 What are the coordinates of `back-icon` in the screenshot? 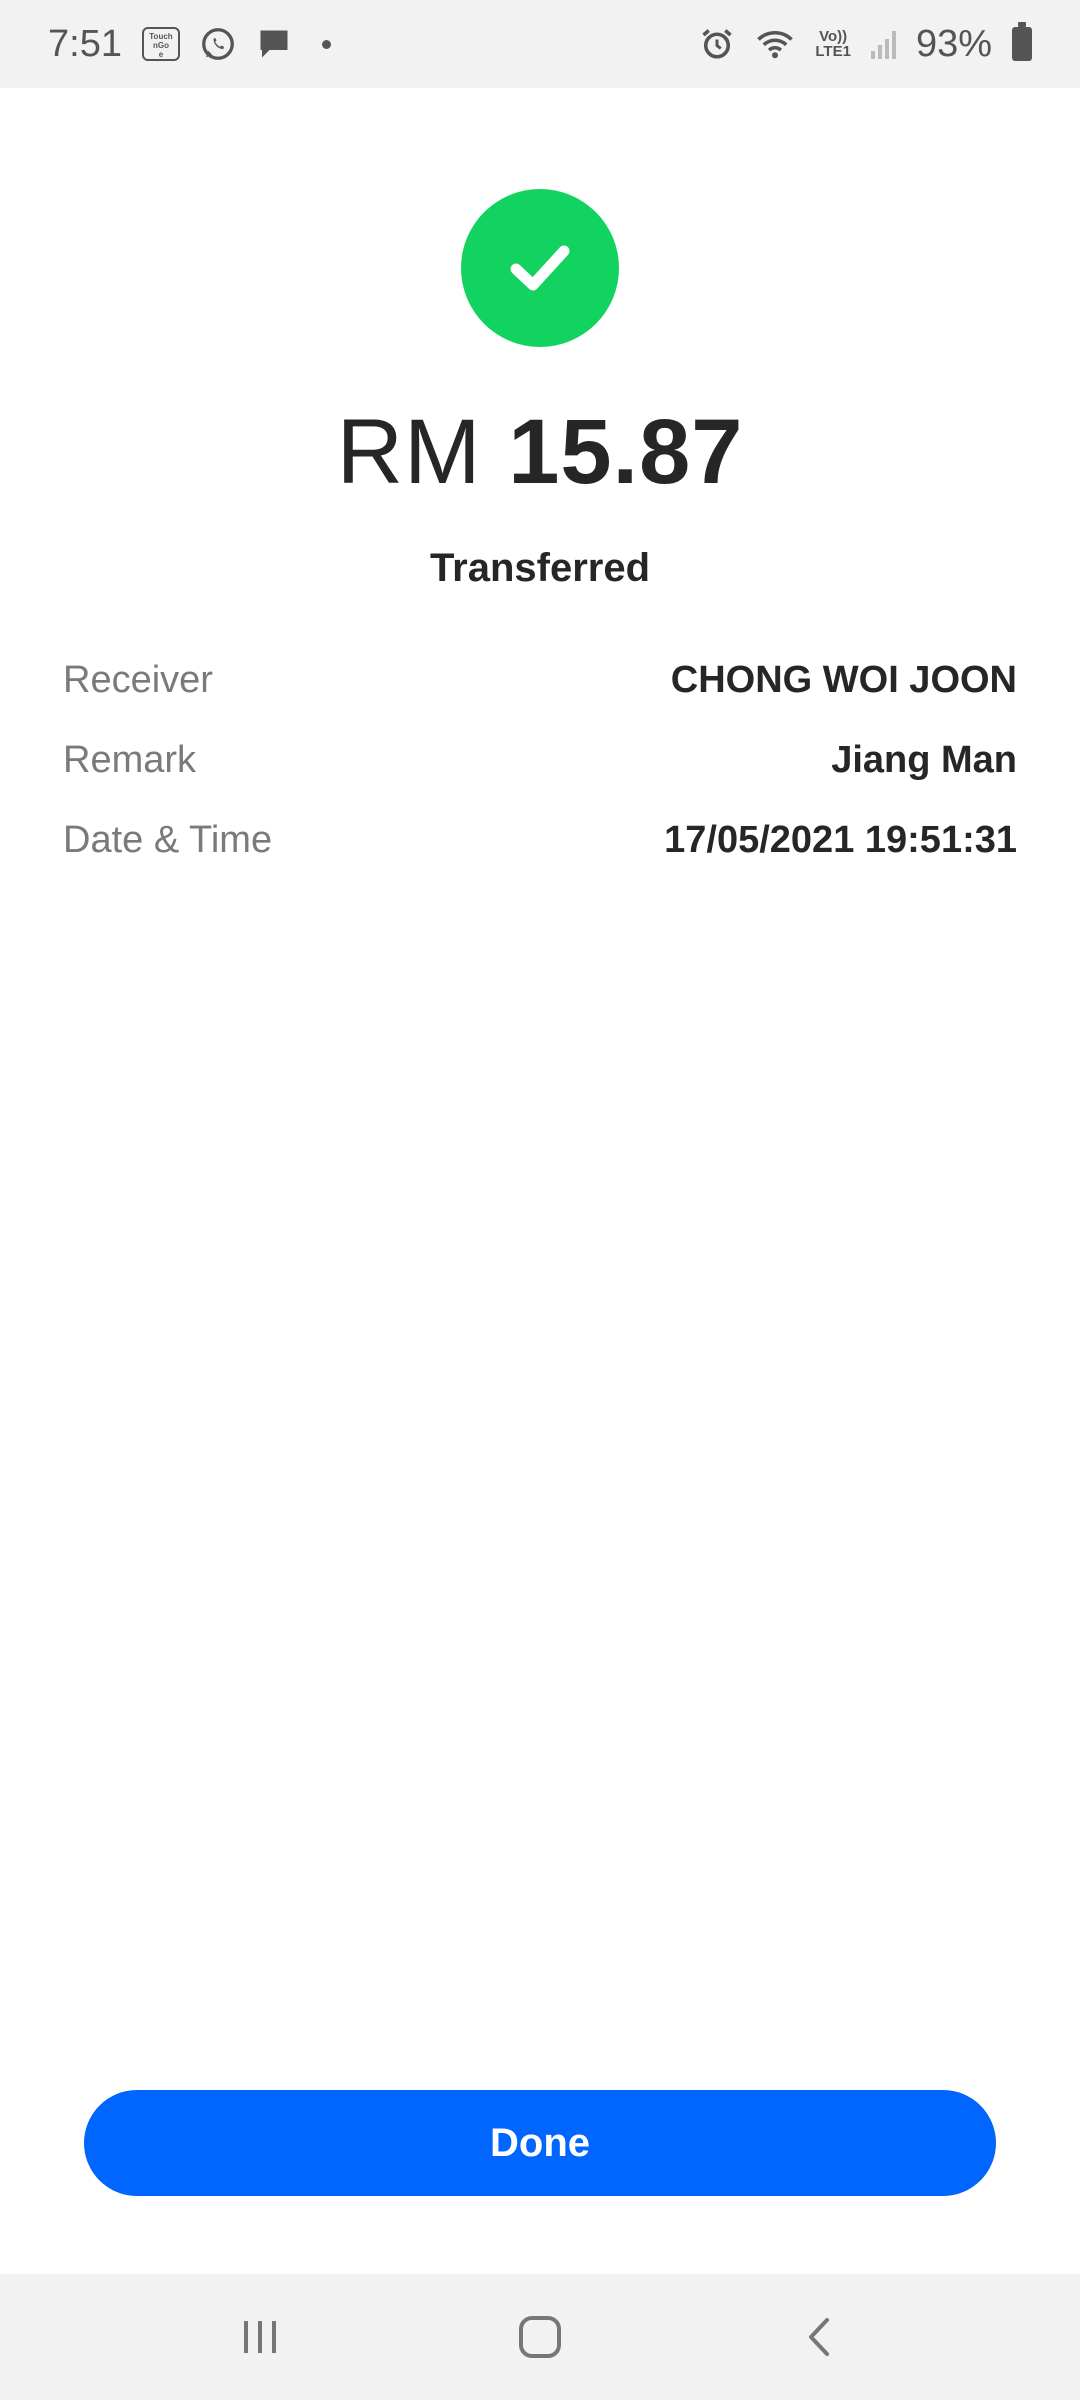 It's located at (819, 2337).